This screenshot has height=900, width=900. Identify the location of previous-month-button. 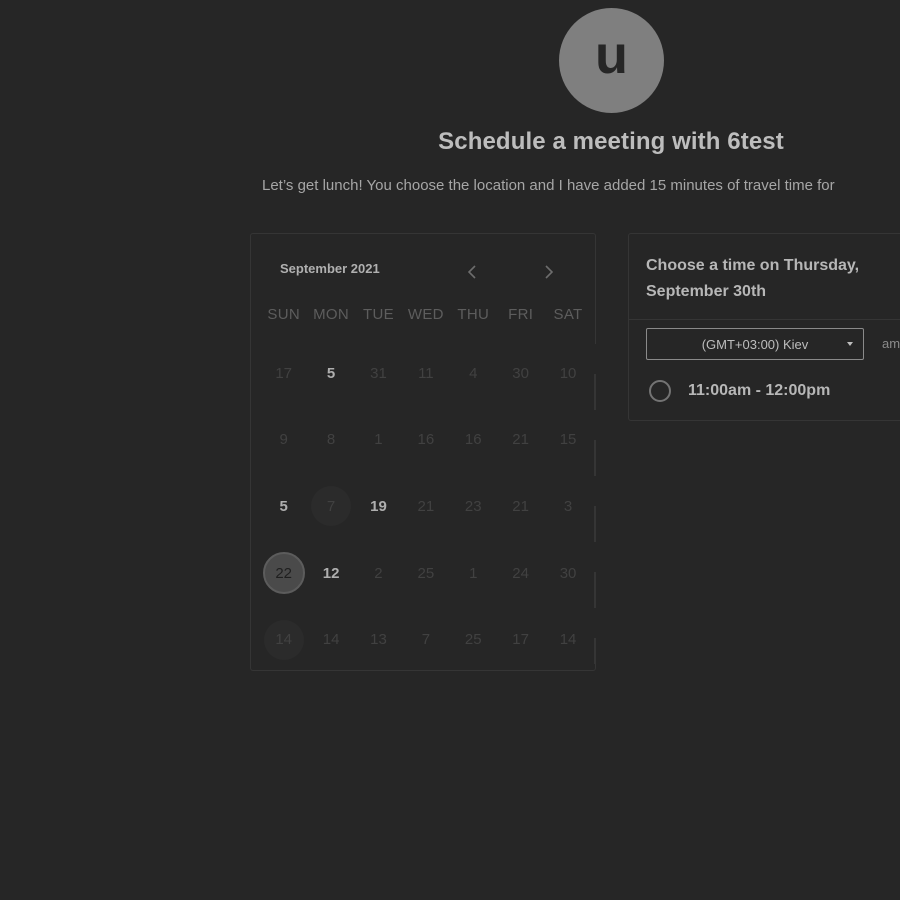
(472, 272).